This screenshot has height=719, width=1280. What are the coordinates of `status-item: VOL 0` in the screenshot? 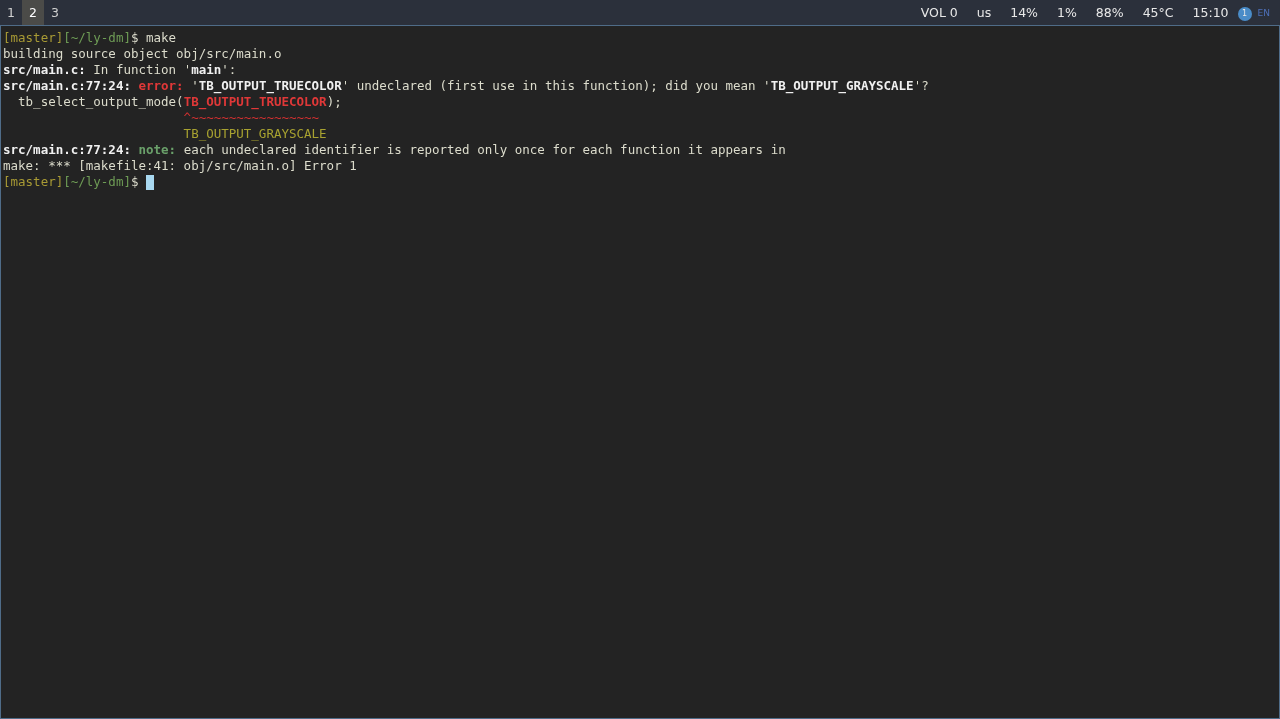 It's located at (939, 12).